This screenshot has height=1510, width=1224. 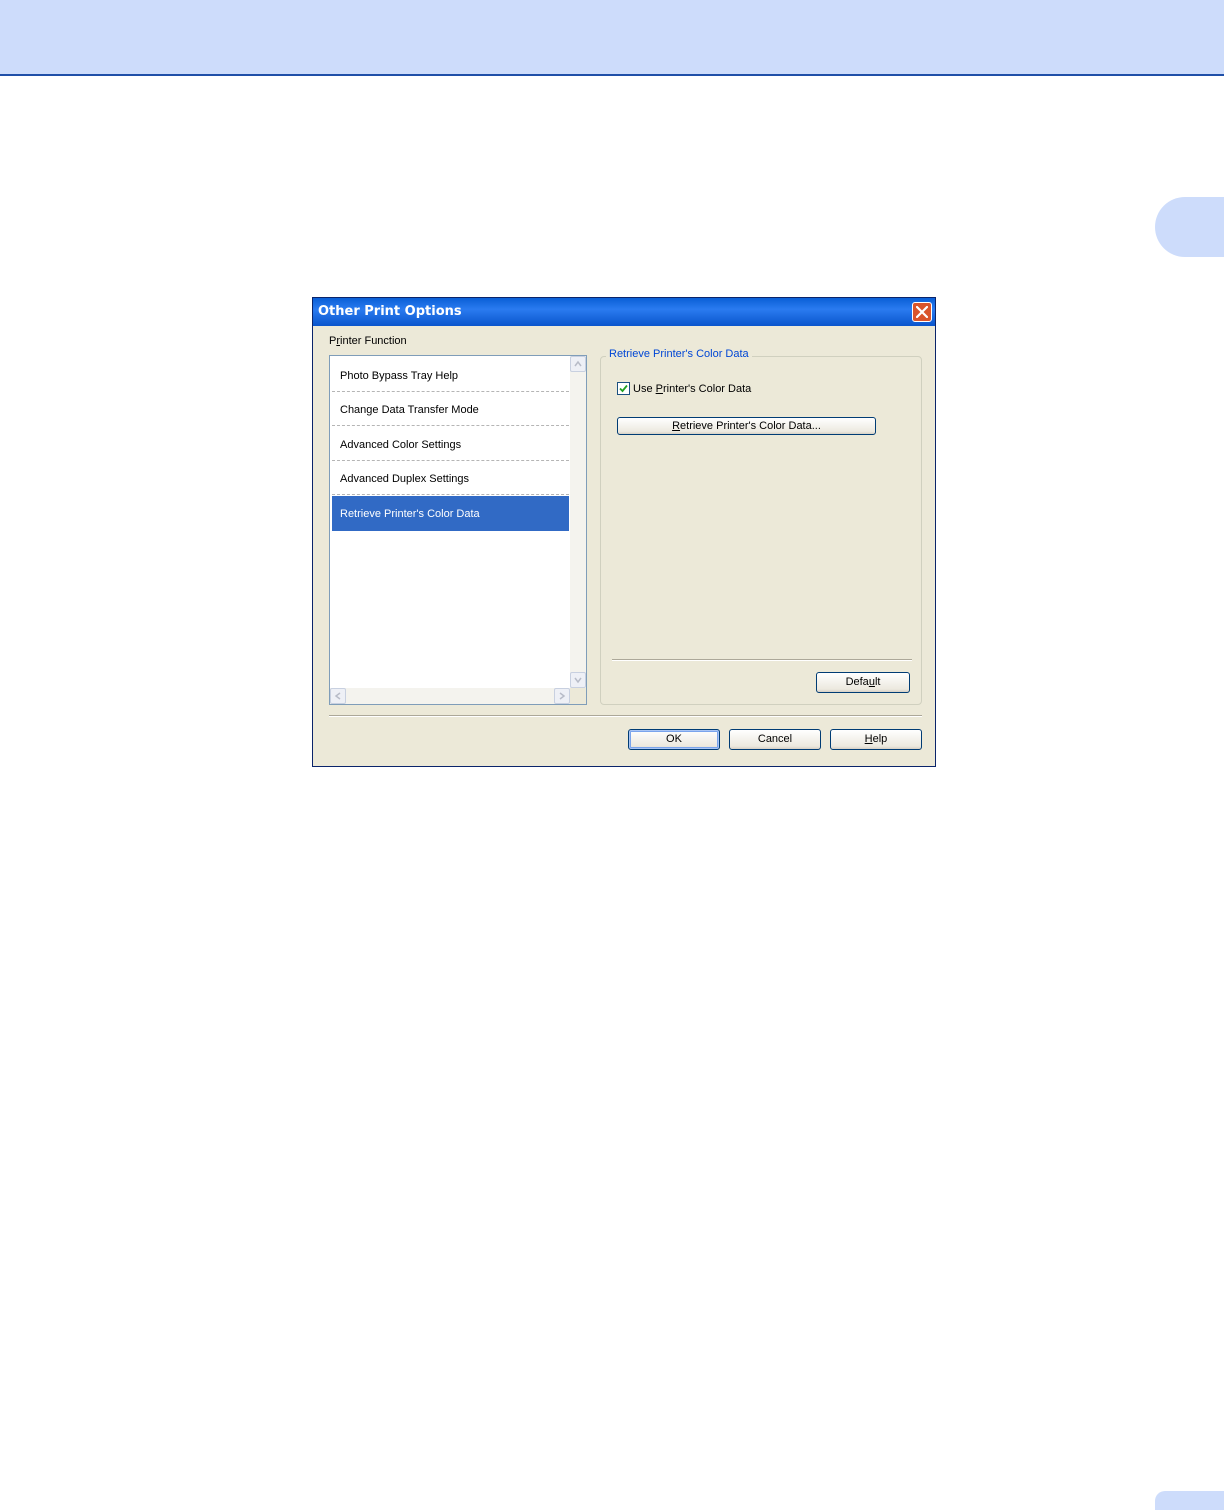 I want to click on close-icon, so click(x=922, y=312).